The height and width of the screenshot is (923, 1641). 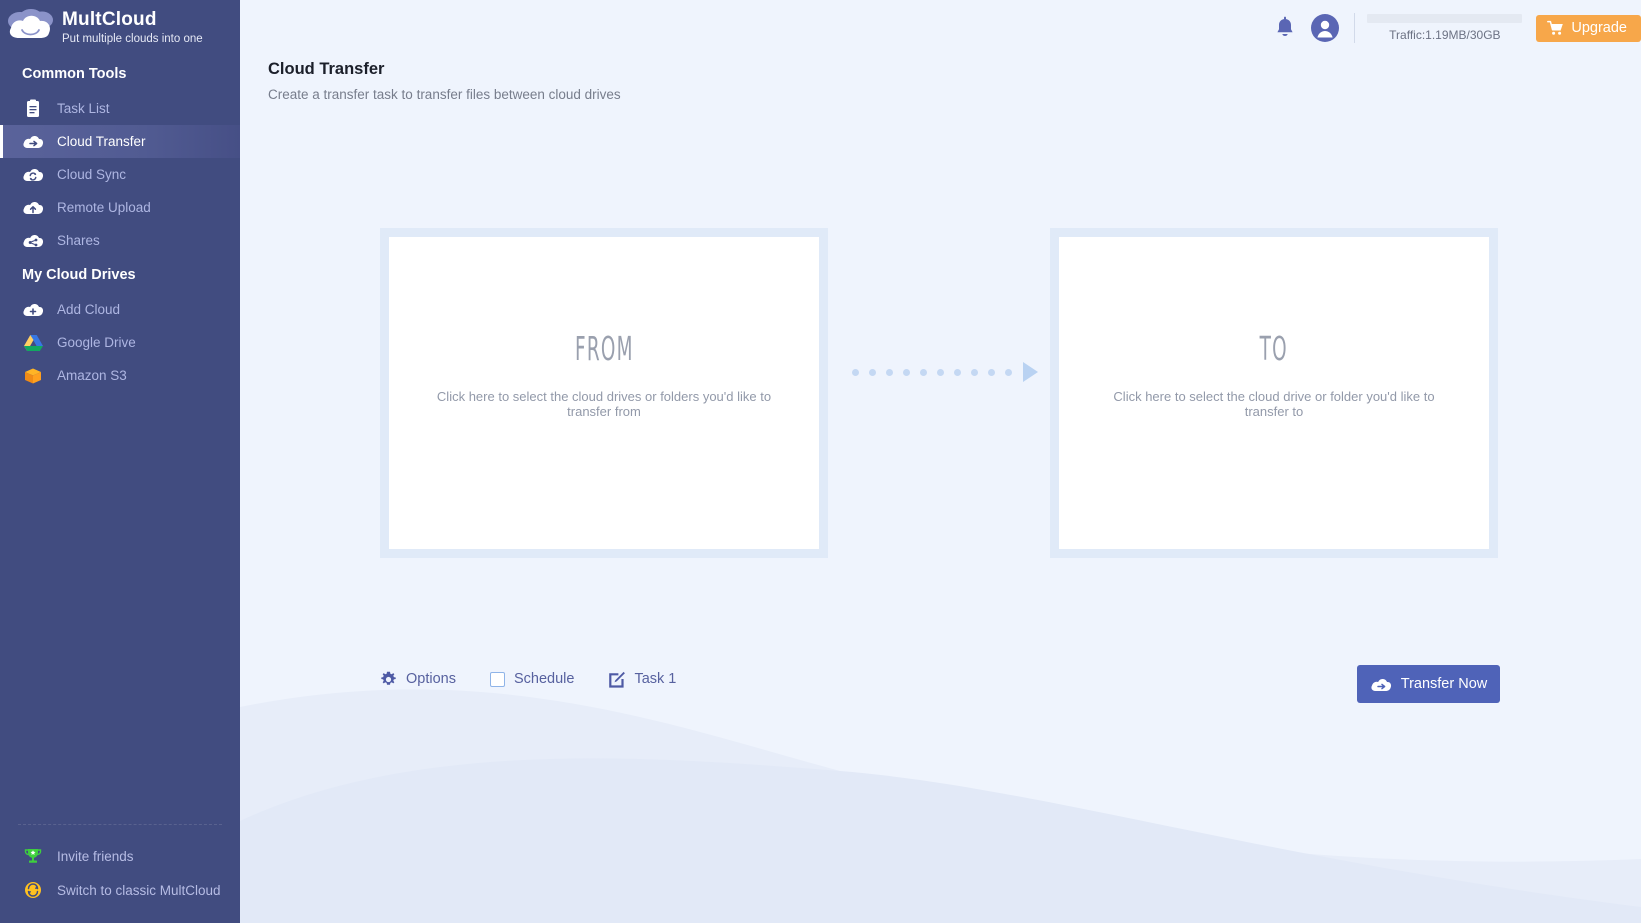 I want to click on sidebar-item-invite-friends: Invite friends, so click(x=120, y=856).